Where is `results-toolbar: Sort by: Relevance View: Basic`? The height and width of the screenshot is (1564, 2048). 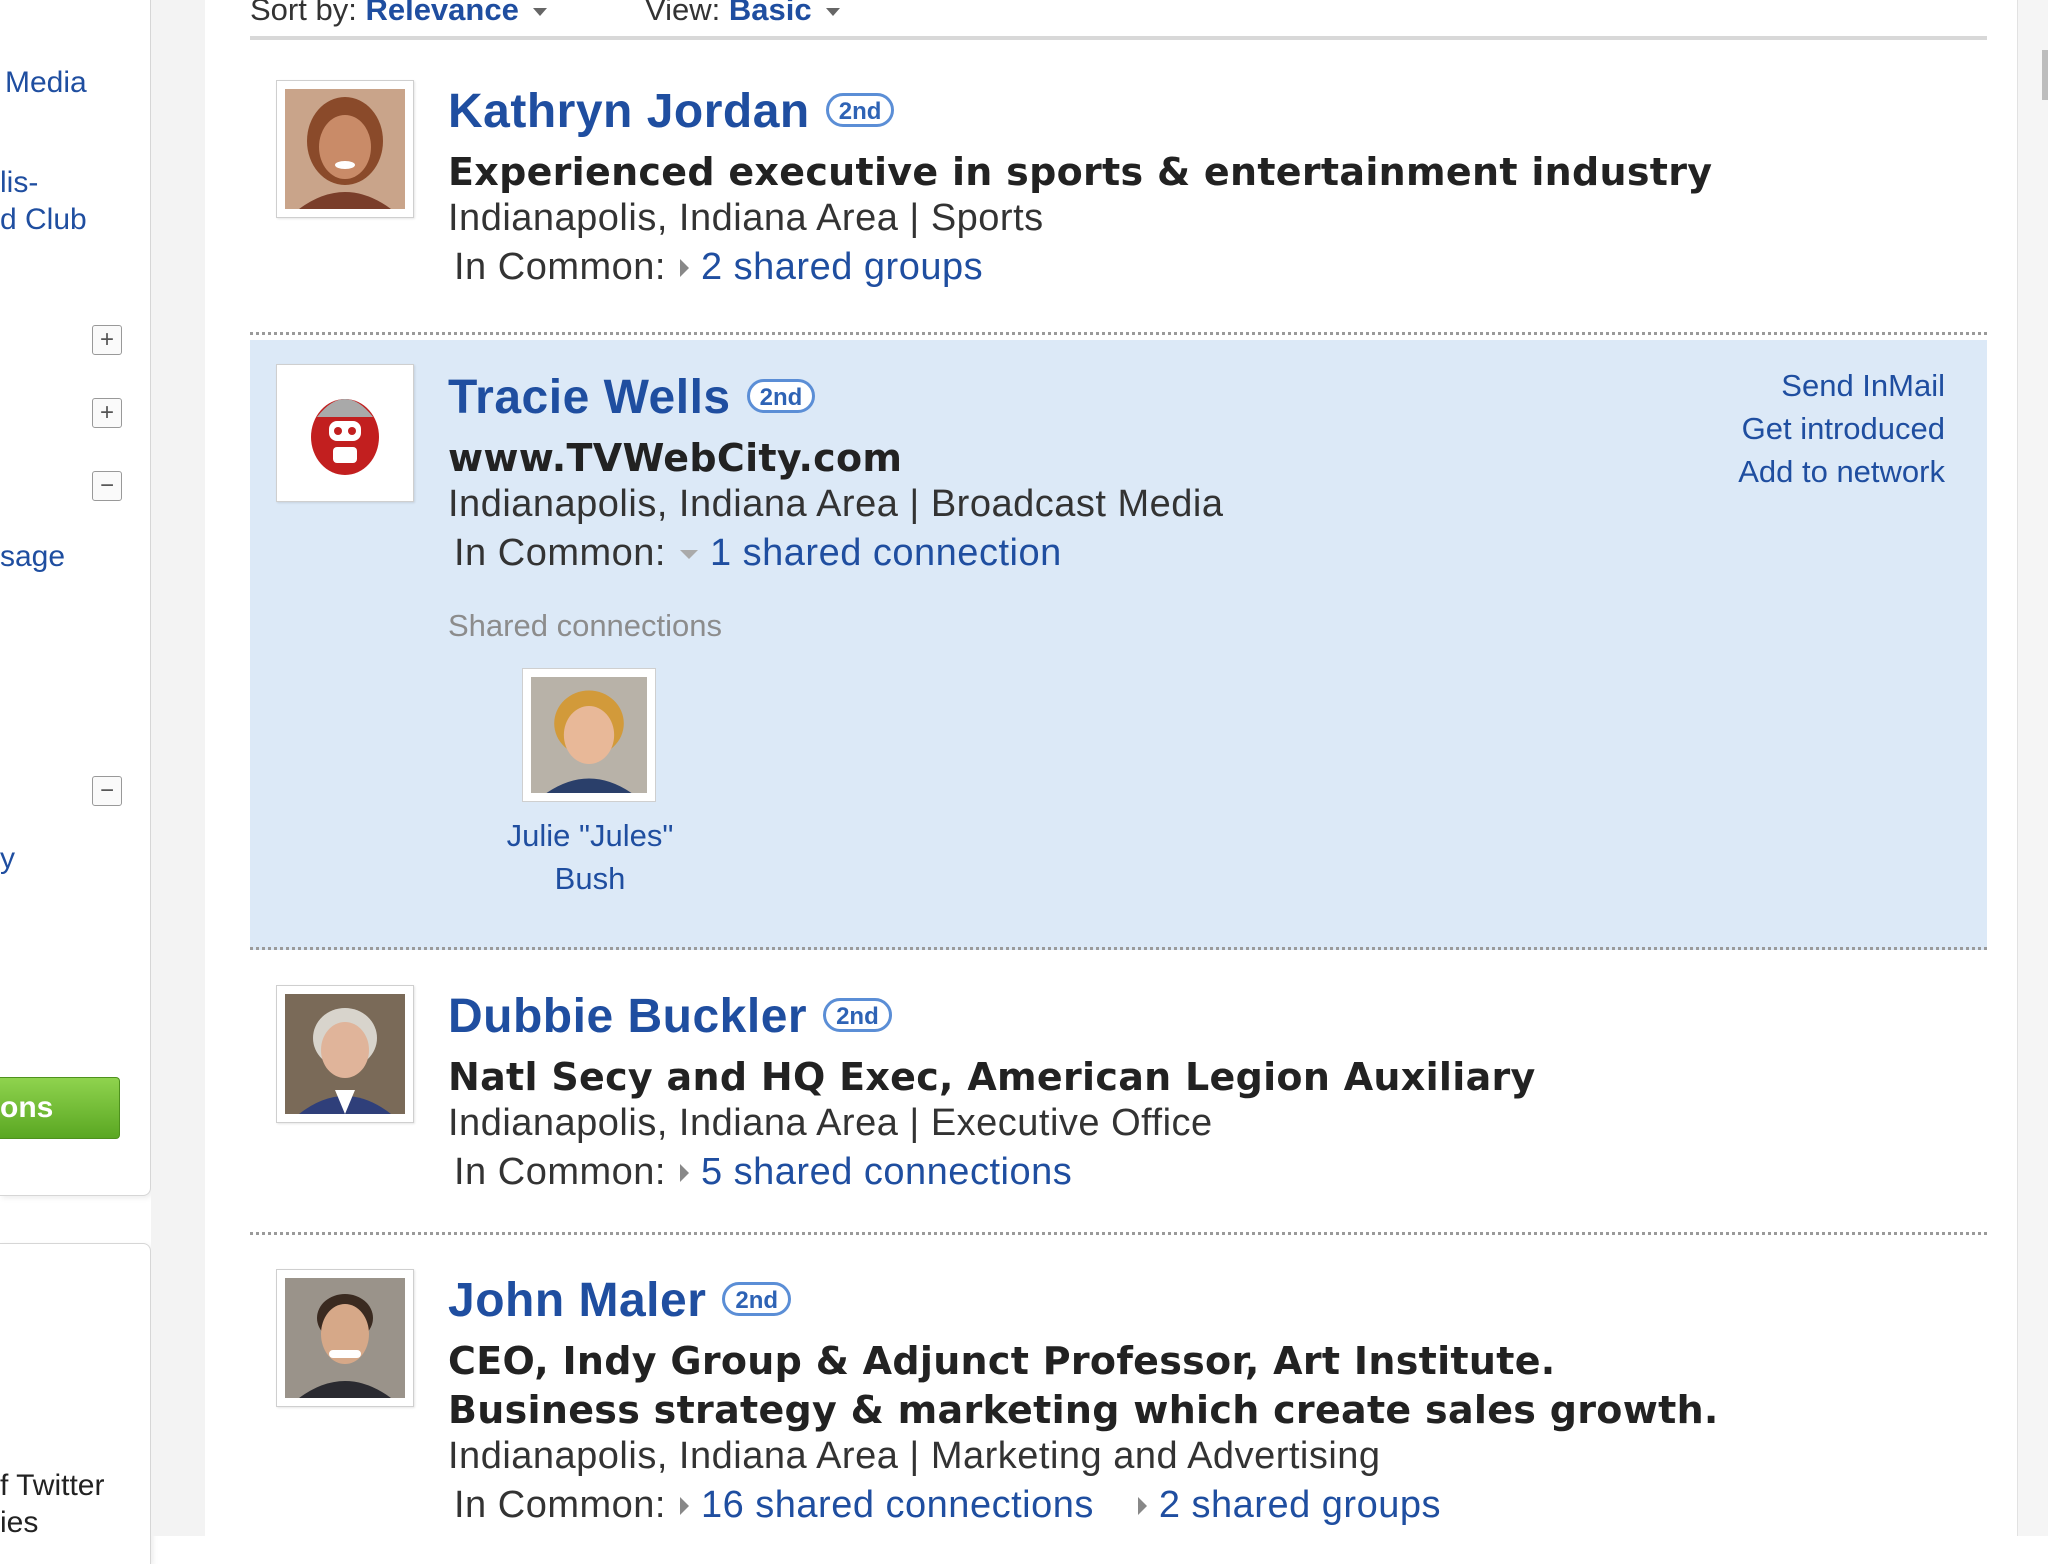 results-toolbar: Sort by: Relevance View: Basic is located at coordinates (1118, 20).